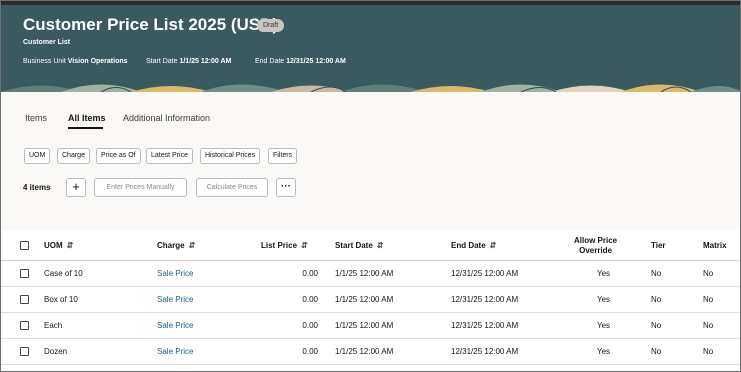  What do you see at coordinates (283, 156) in the screenshot?
I see `filter-filters: Filters` at bounding box center [283, 156].